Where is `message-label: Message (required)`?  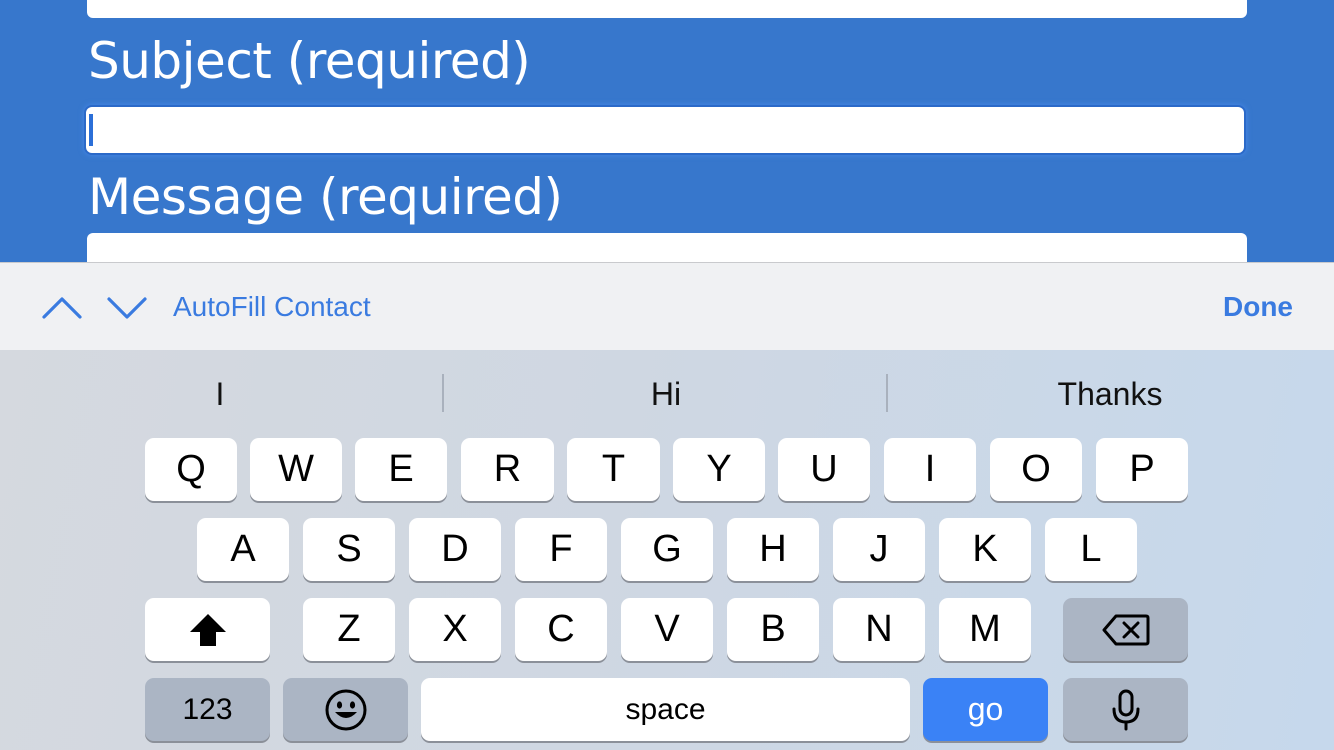 message-label: Message (required) is located at coordinates (325, 197).